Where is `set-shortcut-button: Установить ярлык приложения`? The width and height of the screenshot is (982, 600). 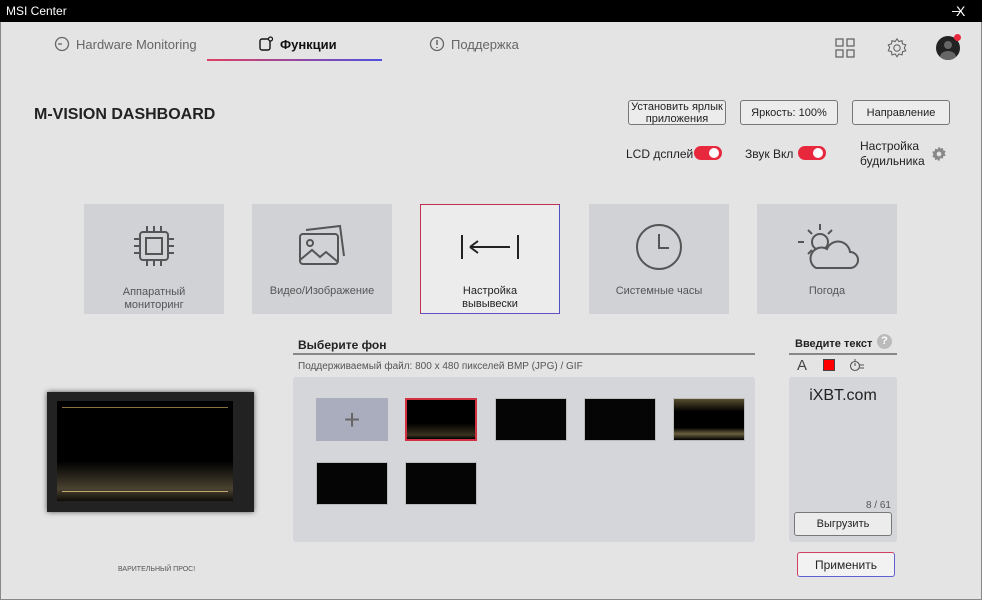
set-shortcut-button: Установить ярлык приложения is located at coordinates (677, 112).